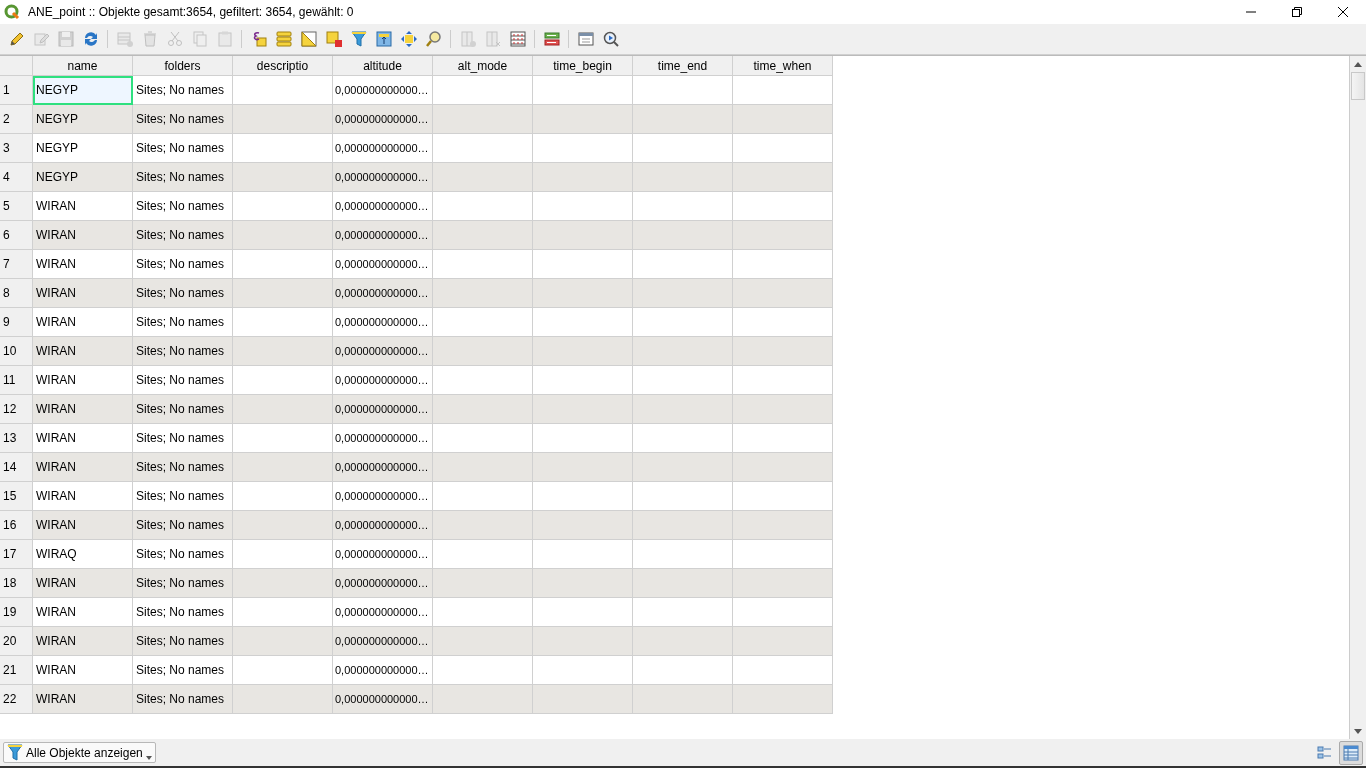 The image size is (1366, 768). I want to click on row-number: 6, so click(16, 235).